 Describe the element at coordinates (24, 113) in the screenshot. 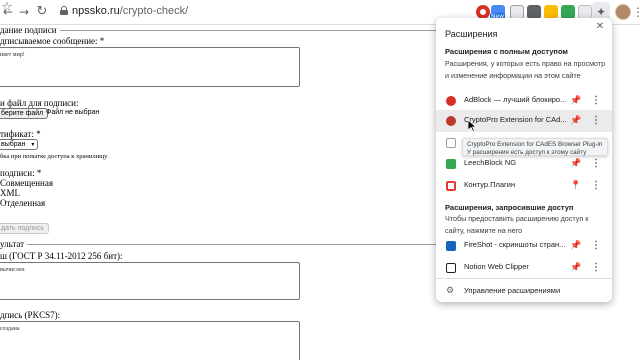

I see `choose-file-button: берите файл` at that location.